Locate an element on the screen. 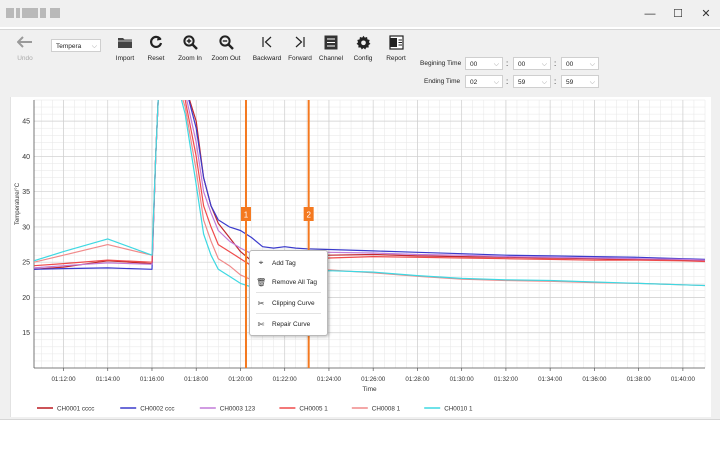 This screenshot has height=450, width=720. begin-minute-select: 00 ⌵ is located at coordinates (532, 63).